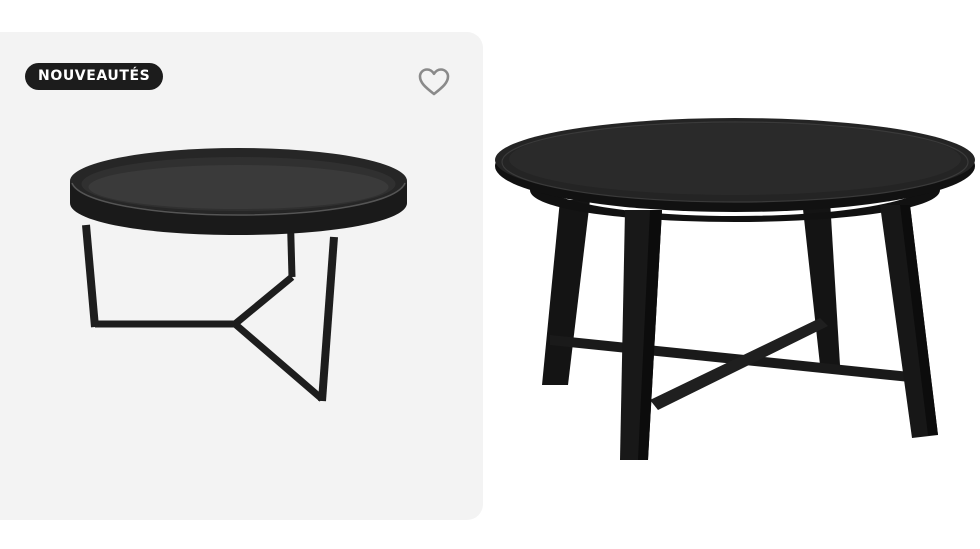 This screenshot has height=549, width=980. I want to click on new-badge: NOUVEAUTÉS, so click(94, 76).